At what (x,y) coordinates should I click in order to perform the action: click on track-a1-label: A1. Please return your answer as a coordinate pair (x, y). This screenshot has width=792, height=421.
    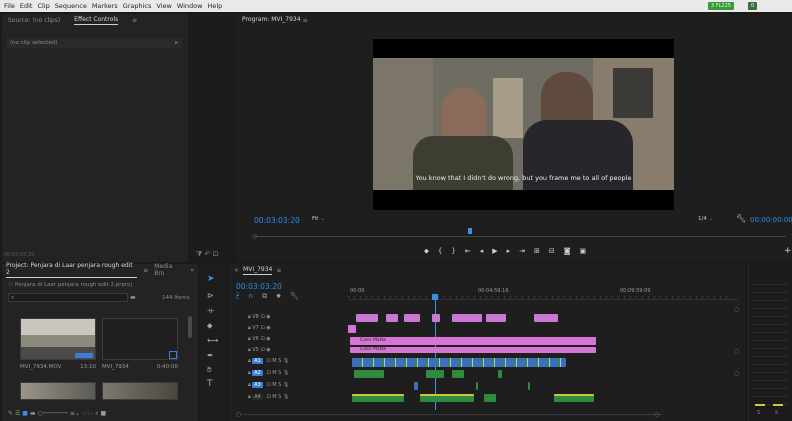
    Looking at the image, I should click on (257, 361).